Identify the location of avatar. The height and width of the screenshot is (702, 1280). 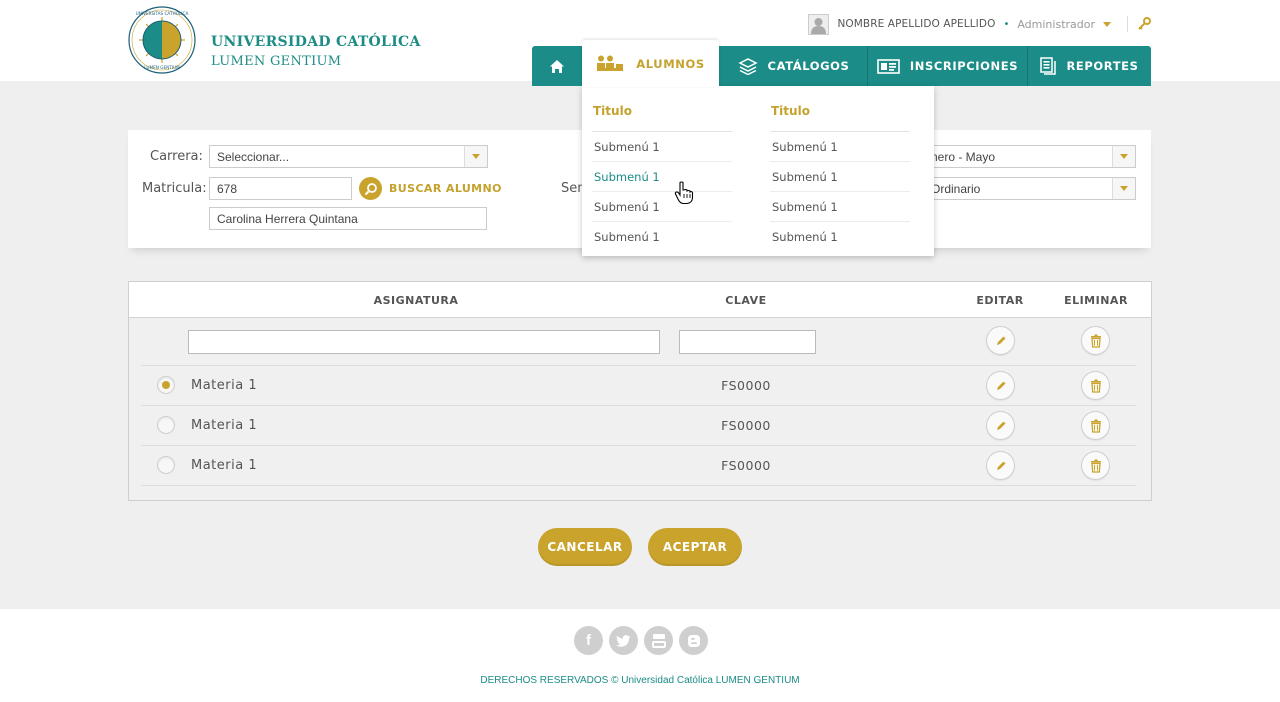
(819, 24).